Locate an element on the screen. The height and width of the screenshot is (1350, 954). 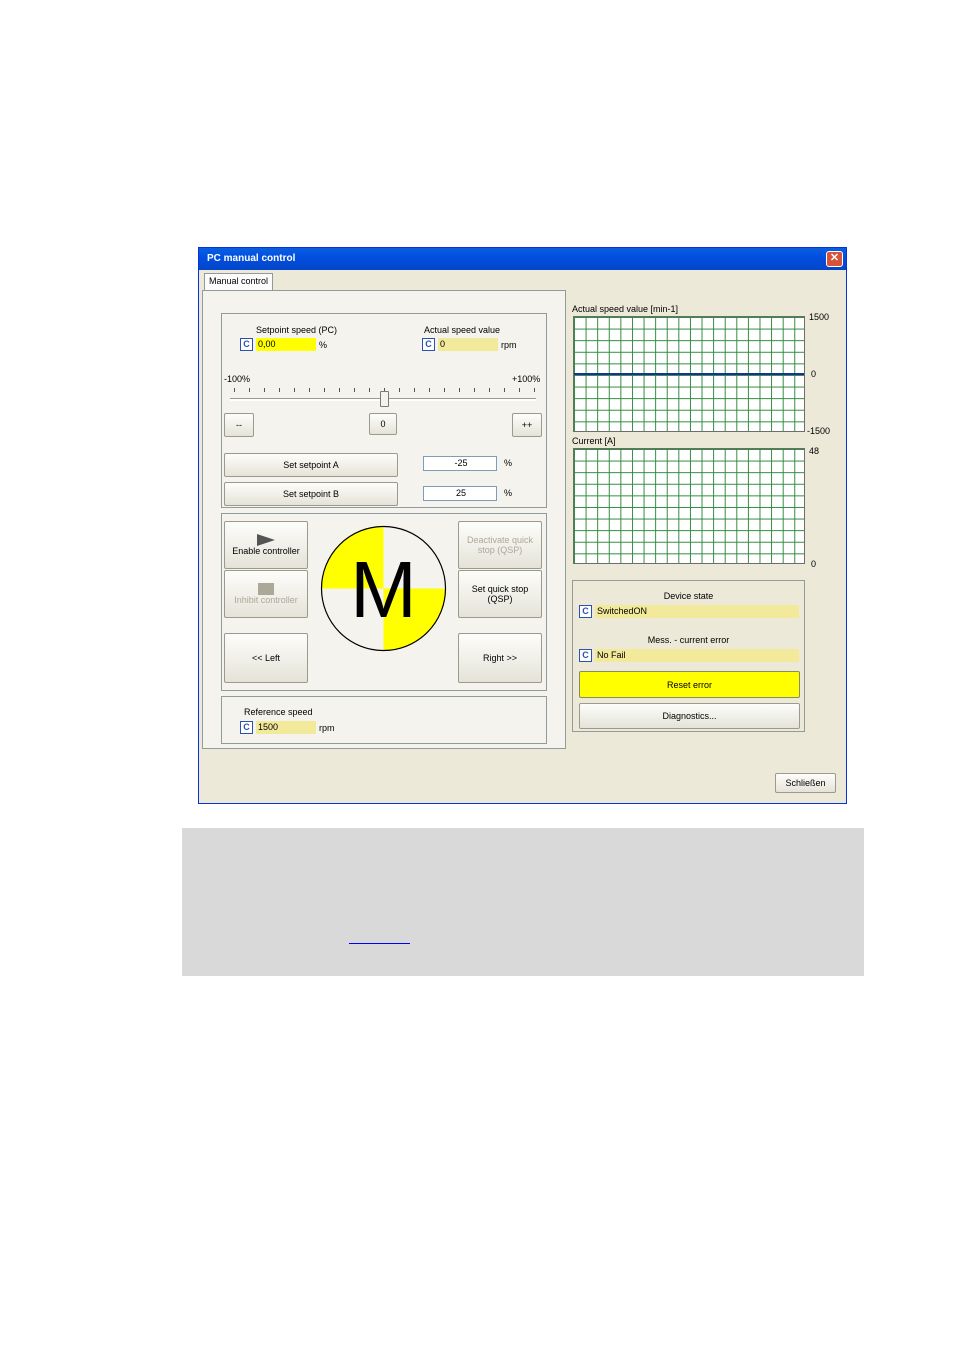
c-marker-reference: C is located at coordinates (246, 727).